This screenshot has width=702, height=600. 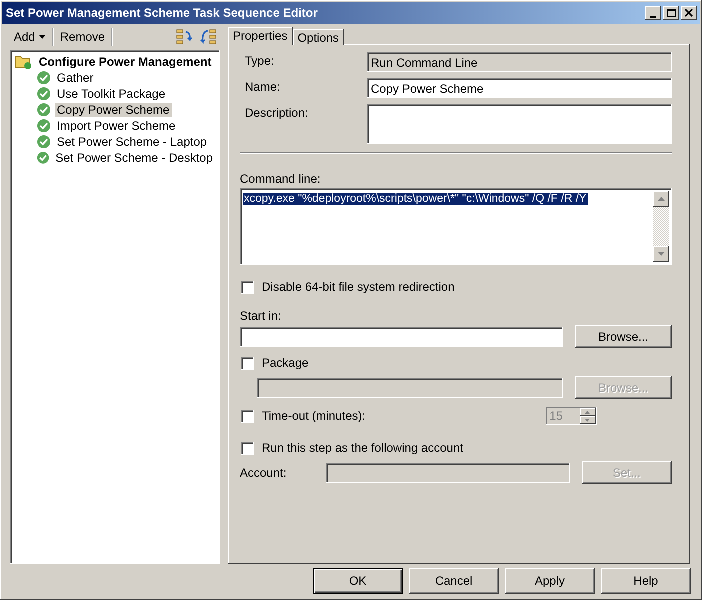 I want to click on tree-item: Use Toolkit Package, so click(x=111, y=94).